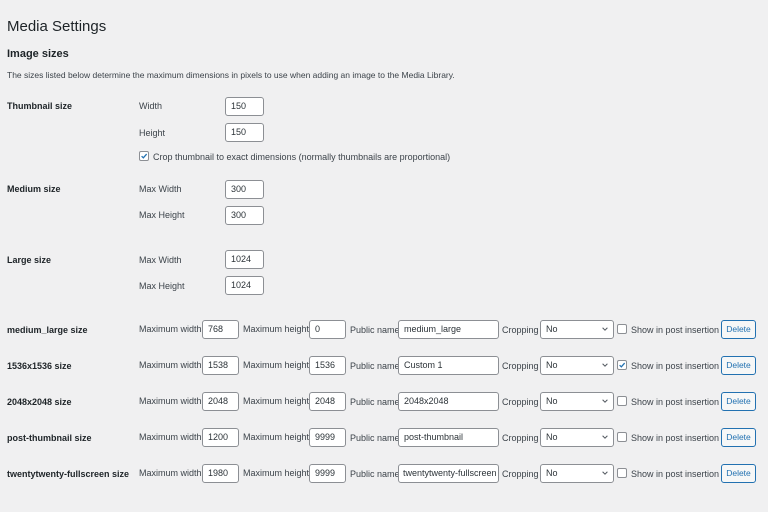 The height and width of the screenshot is (512, 768). What do you see at coordinates (39, 366) in the screenshot?
I see `custom-size-label: 1536x1536 size` at bounding box center [39, 366].